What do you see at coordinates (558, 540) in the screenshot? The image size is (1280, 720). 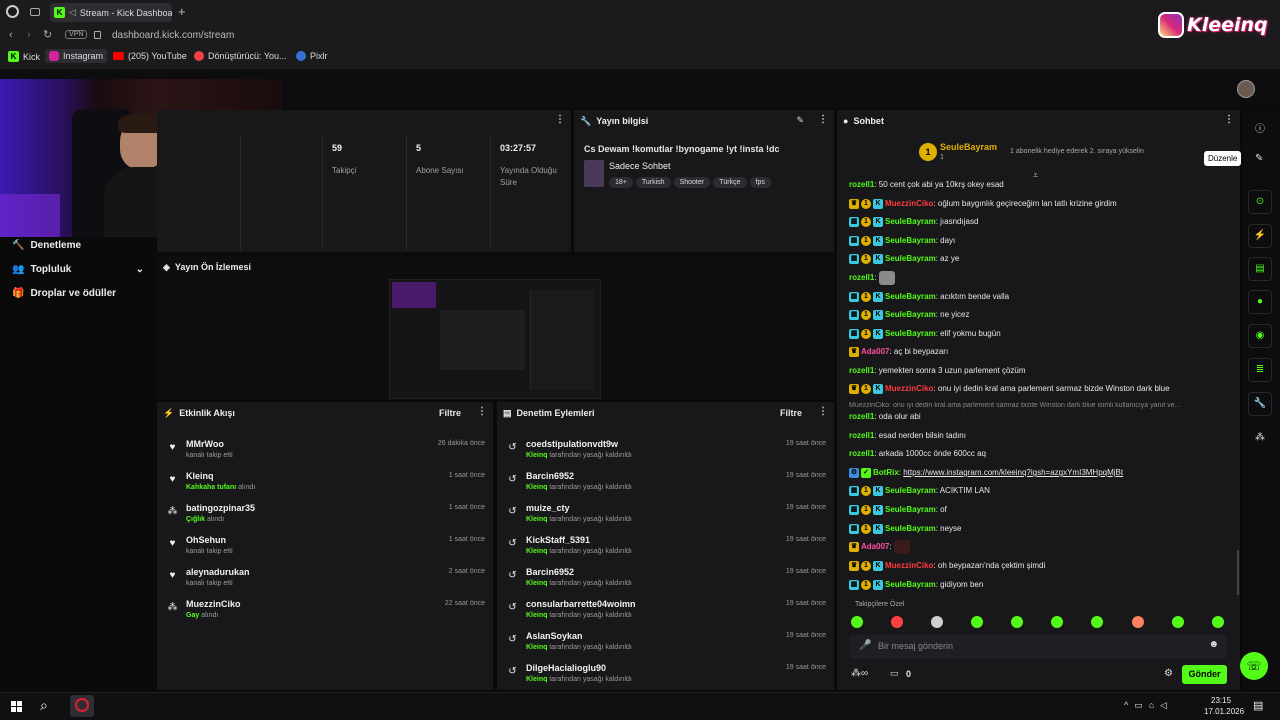 I see `moderation-username: KickStaff_5391` at bounding box center [558, 540].